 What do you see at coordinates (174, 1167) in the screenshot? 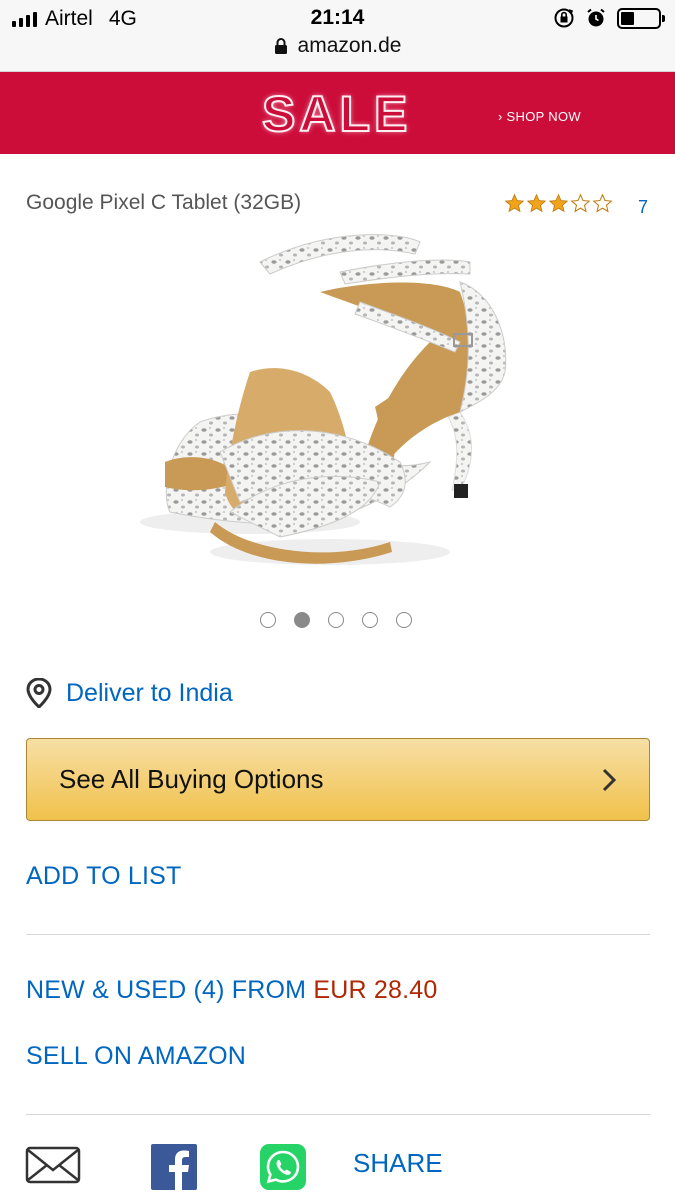
I see `facebook-icon` at bounding box center [174, 1167].